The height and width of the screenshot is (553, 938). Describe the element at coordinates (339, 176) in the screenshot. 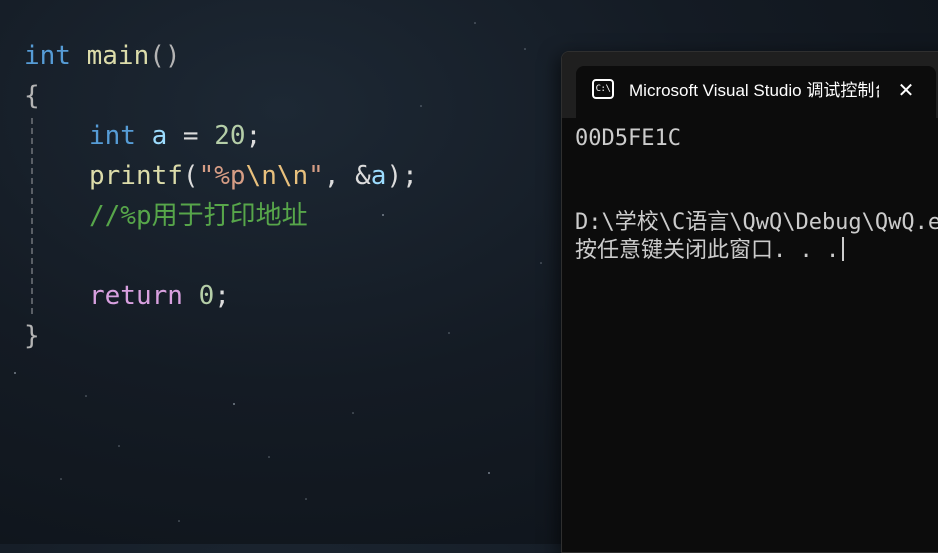

I see `comma: ,` at that location.